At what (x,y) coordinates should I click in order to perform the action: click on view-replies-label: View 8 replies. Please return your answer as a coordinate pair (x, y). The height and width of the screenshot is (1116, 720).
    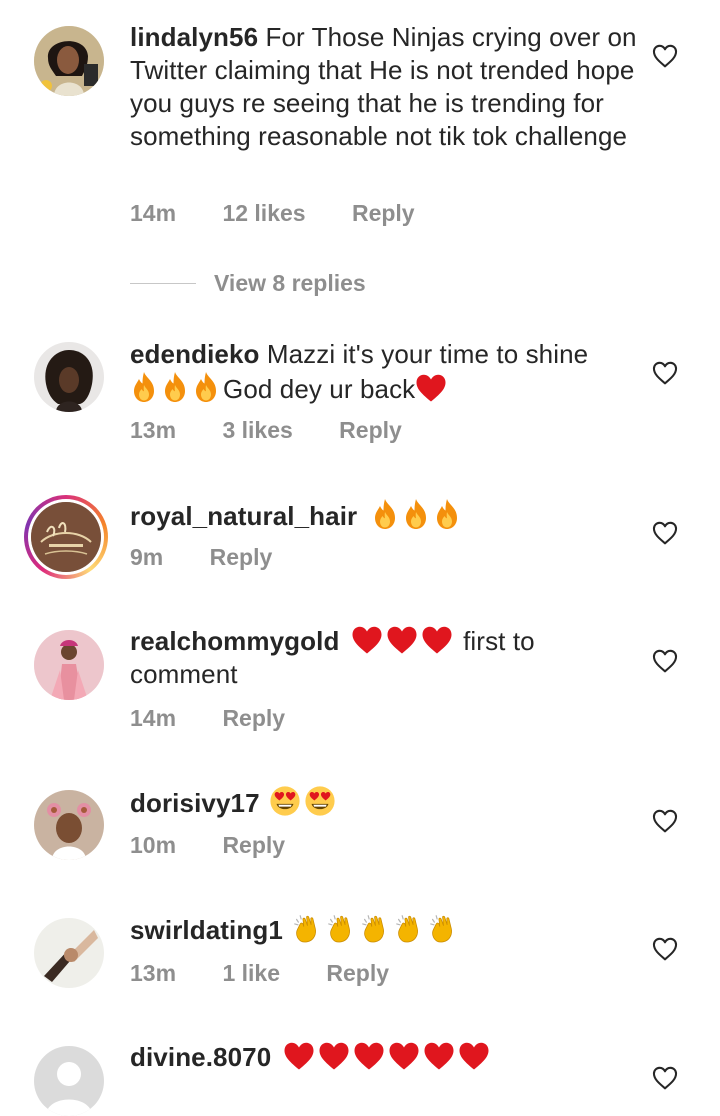
    Looking at the image, I should click on (290, 283).